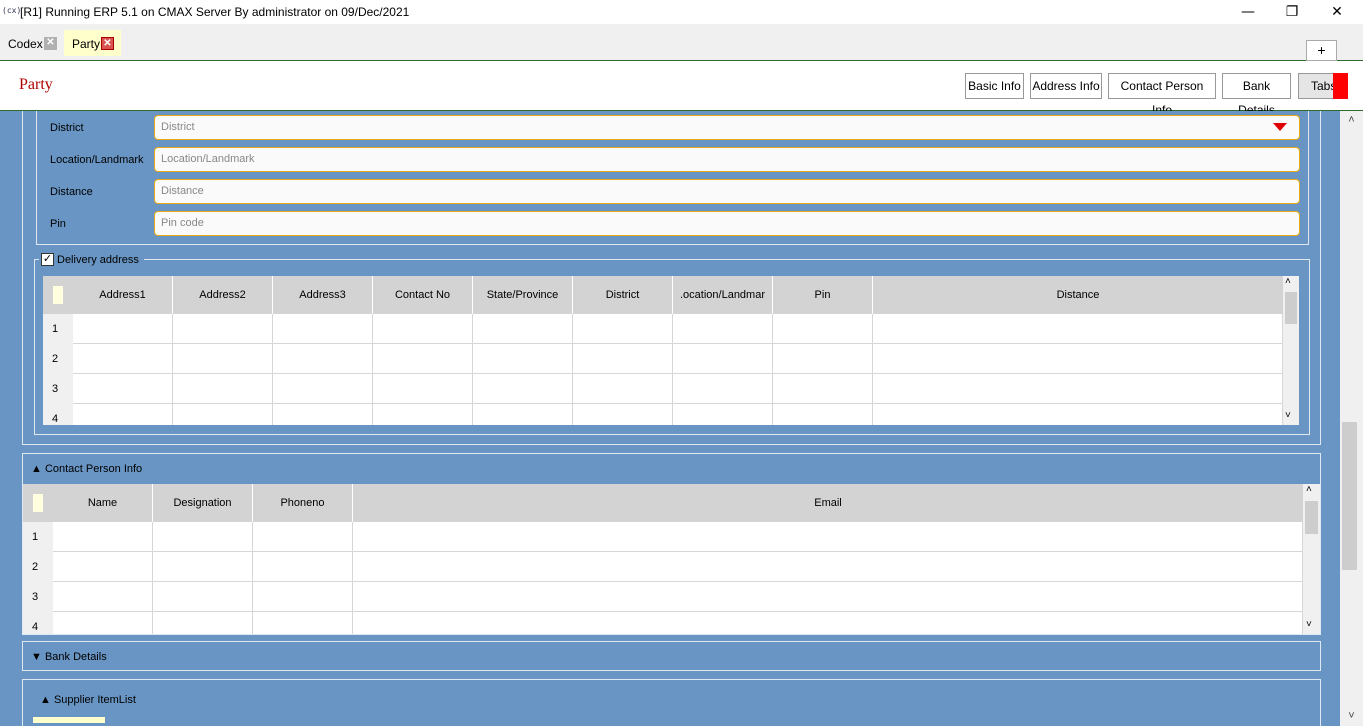 The width and height of the screenshot is (1363, 726). Describe the element at coordinates (223, 295) in the screenshot. I see `col-address2: Address2` at that location.